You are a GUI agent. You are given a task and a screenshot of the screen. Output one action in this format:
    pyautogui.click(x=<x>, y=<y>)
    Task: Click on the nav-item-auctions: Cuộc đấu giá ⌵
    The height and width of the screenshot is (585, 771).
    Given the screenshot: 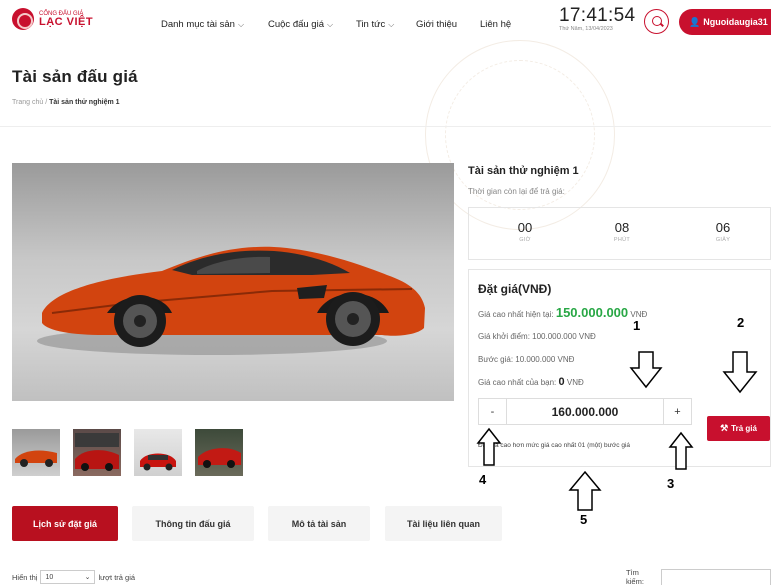 What is the action you would take?
    pyautogui.click(x=300, y=24)
    